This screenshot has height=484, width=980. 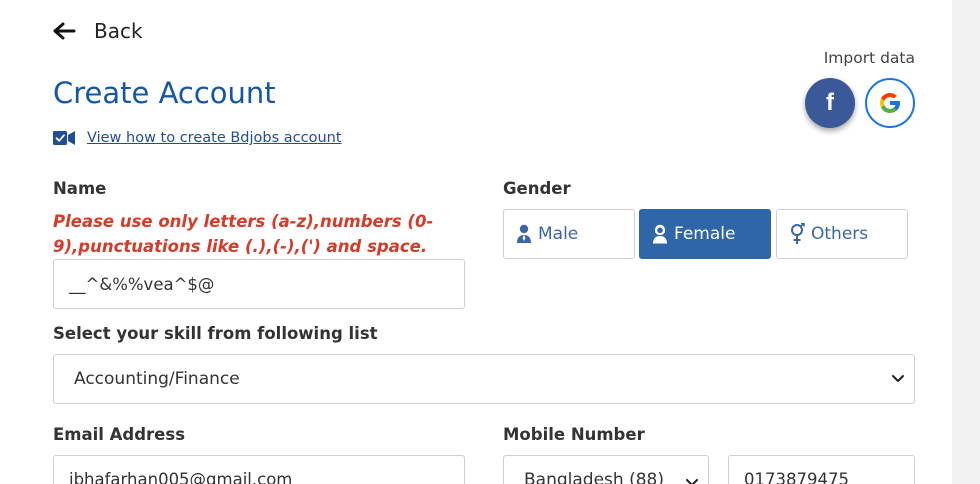 I want to click on gender-option-label: Others, so click(x=840, y=234).